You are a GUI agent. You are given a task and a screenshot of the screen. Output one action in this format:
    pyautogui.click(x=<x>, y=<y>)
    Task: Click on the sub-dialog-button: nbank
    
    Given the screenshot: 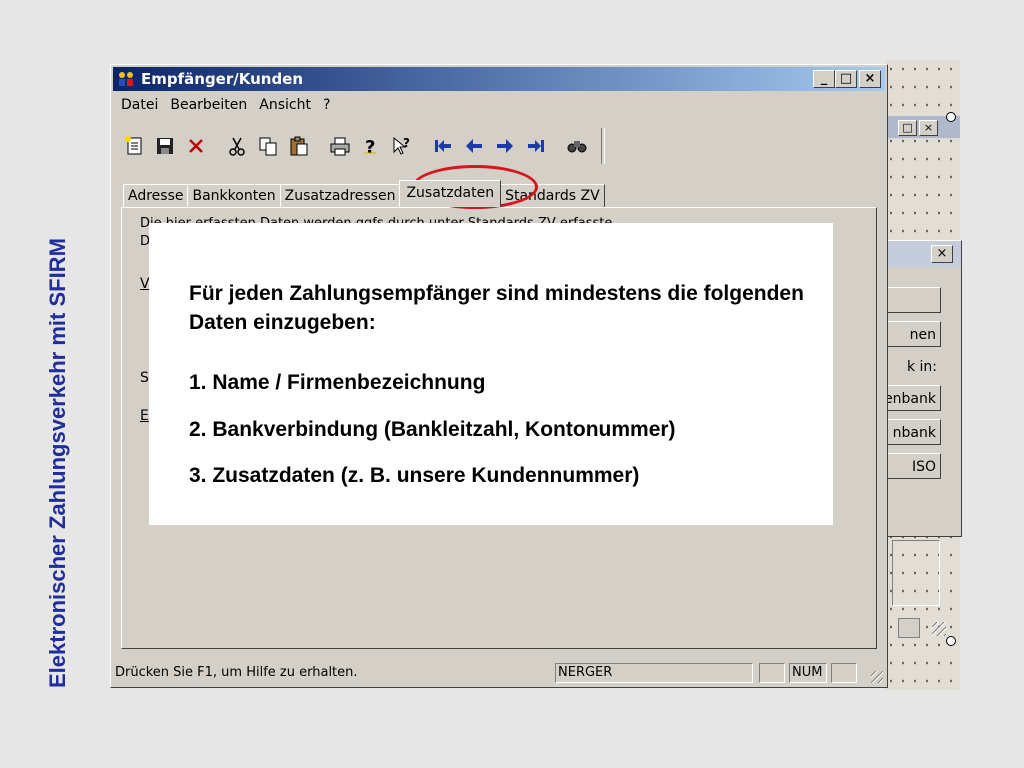 What is the action you would take?
    pyautogui.click(x=910, y=432)
    